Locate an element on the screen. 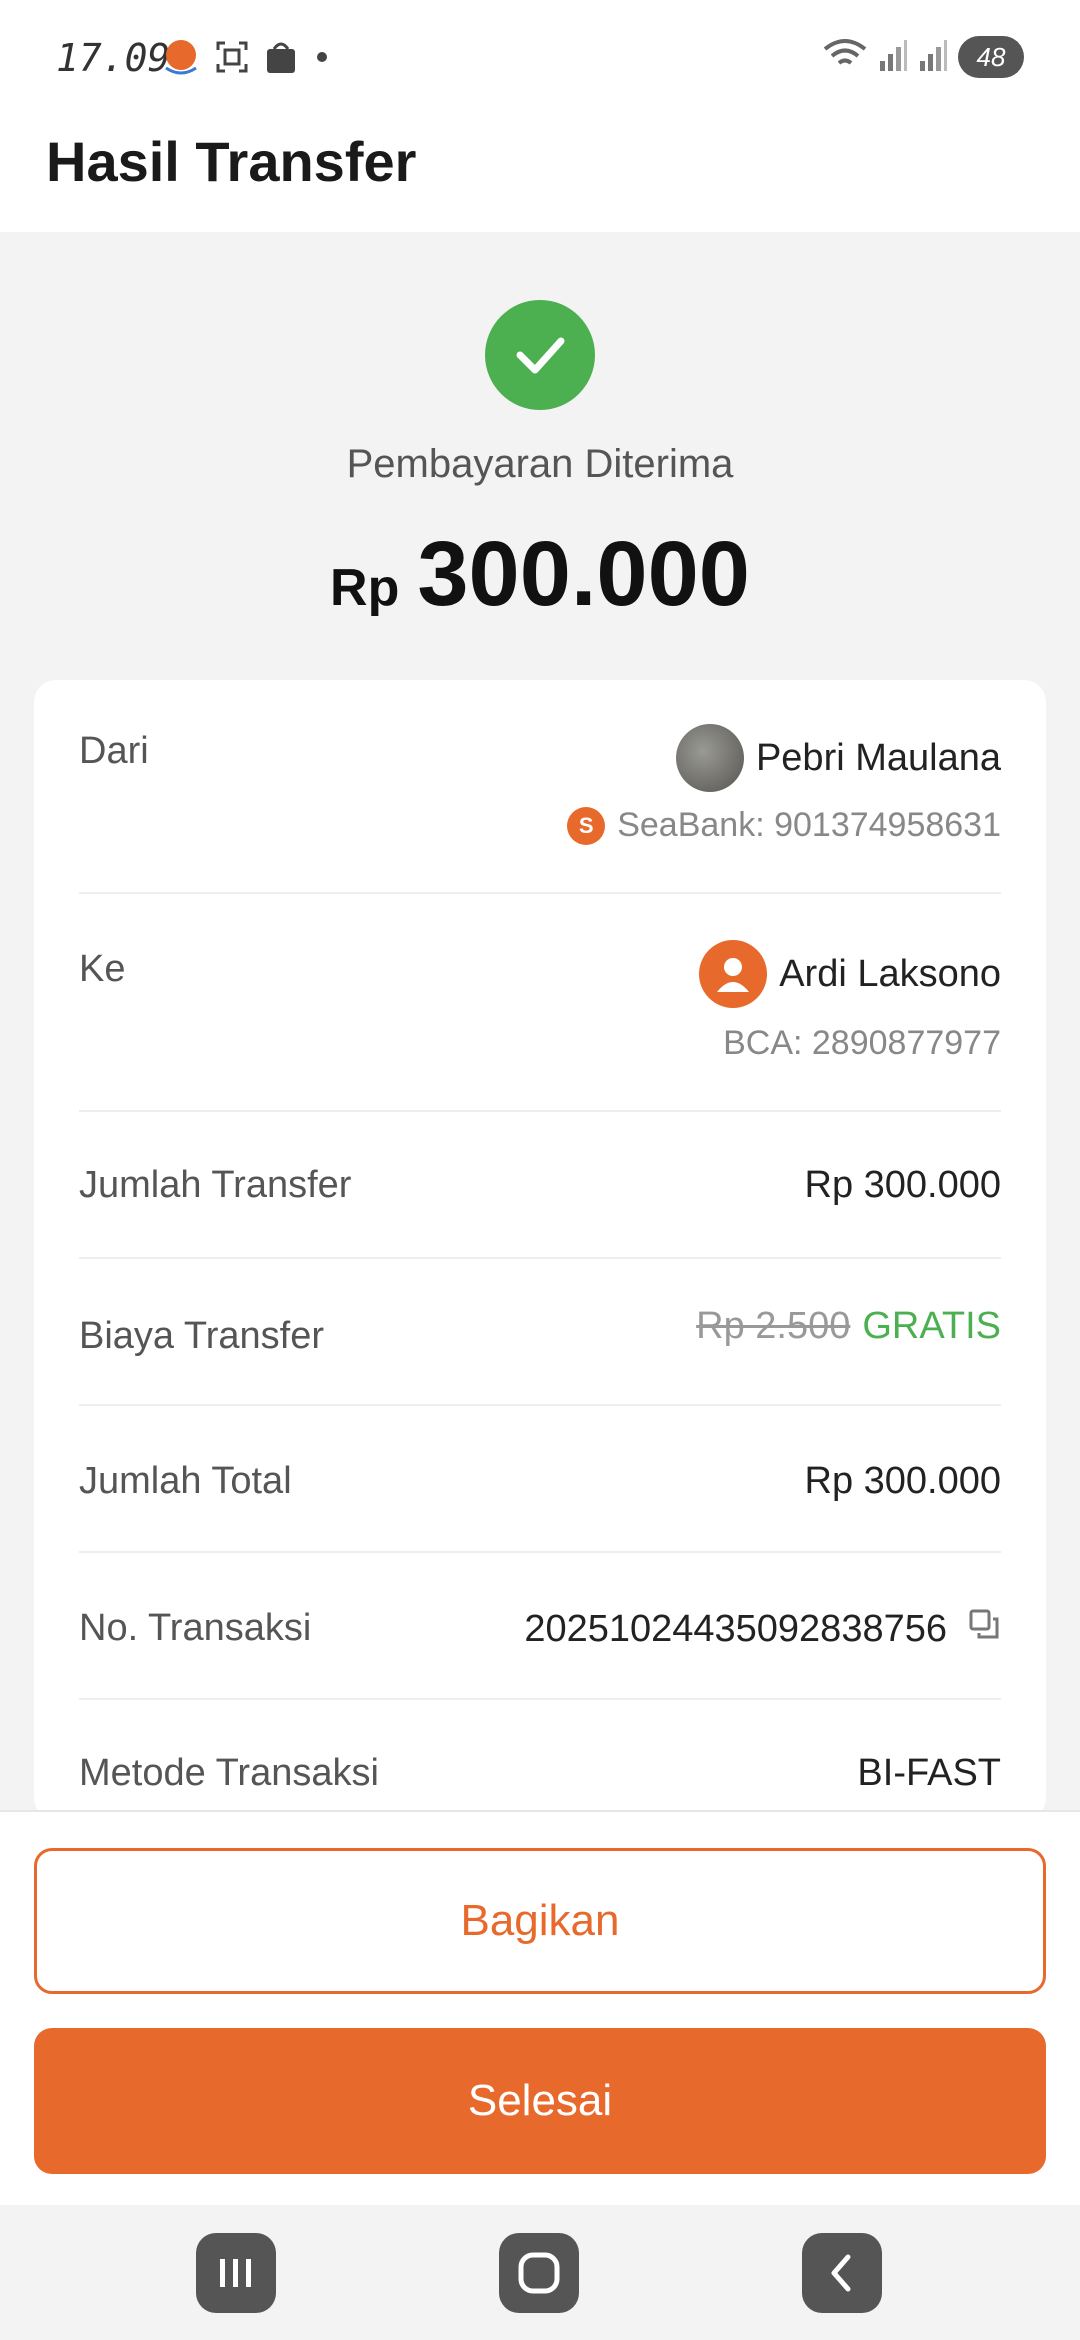 Image resolution: width=1080 pixels, height=2340 pixels. header: Hasil Transfer is located at coordinates (540, 173).